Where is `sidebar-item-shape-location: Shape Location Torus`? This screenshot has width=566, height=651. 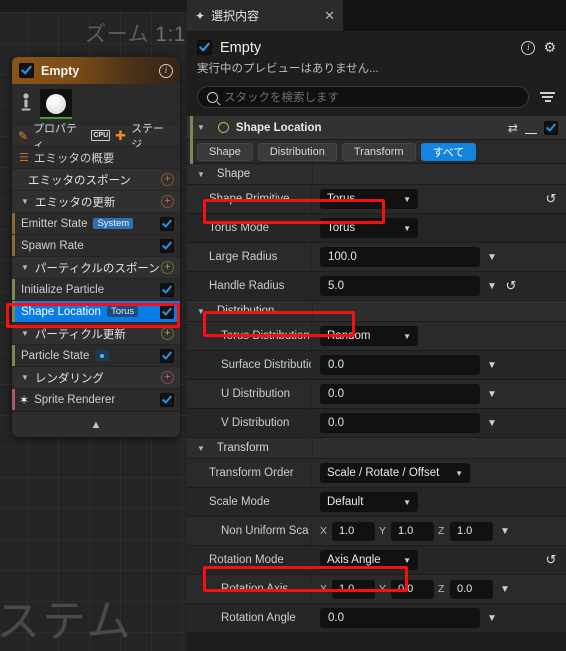 sidebar-item-shape-location: Shape Location Torus is located at coordinates (96, 312).